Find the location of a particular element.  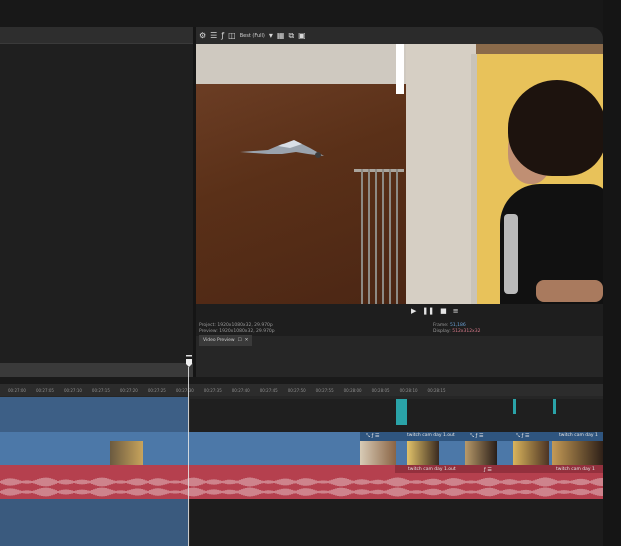

play-icon: ▶ is located at coordinates (413, 311).